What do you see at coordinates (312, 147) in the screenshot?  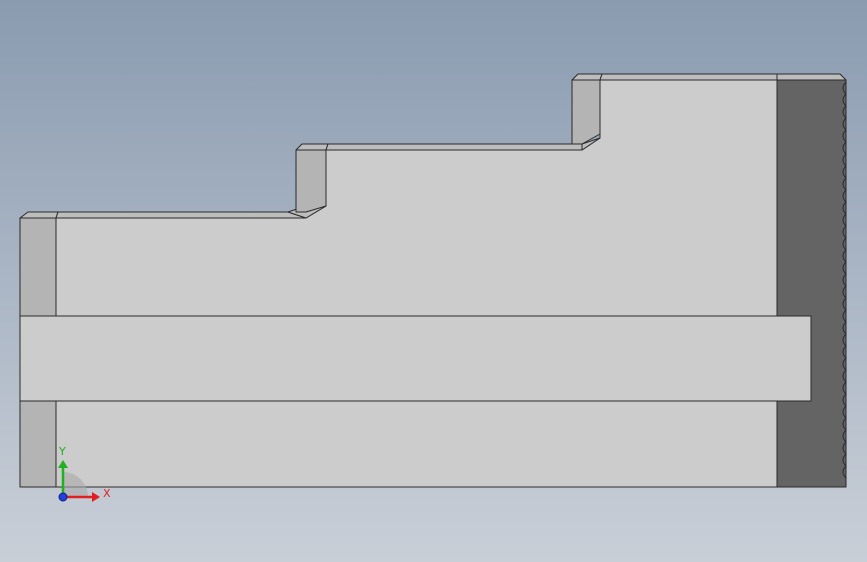 I see `step2-top-face` at bounding box center [312, 147].